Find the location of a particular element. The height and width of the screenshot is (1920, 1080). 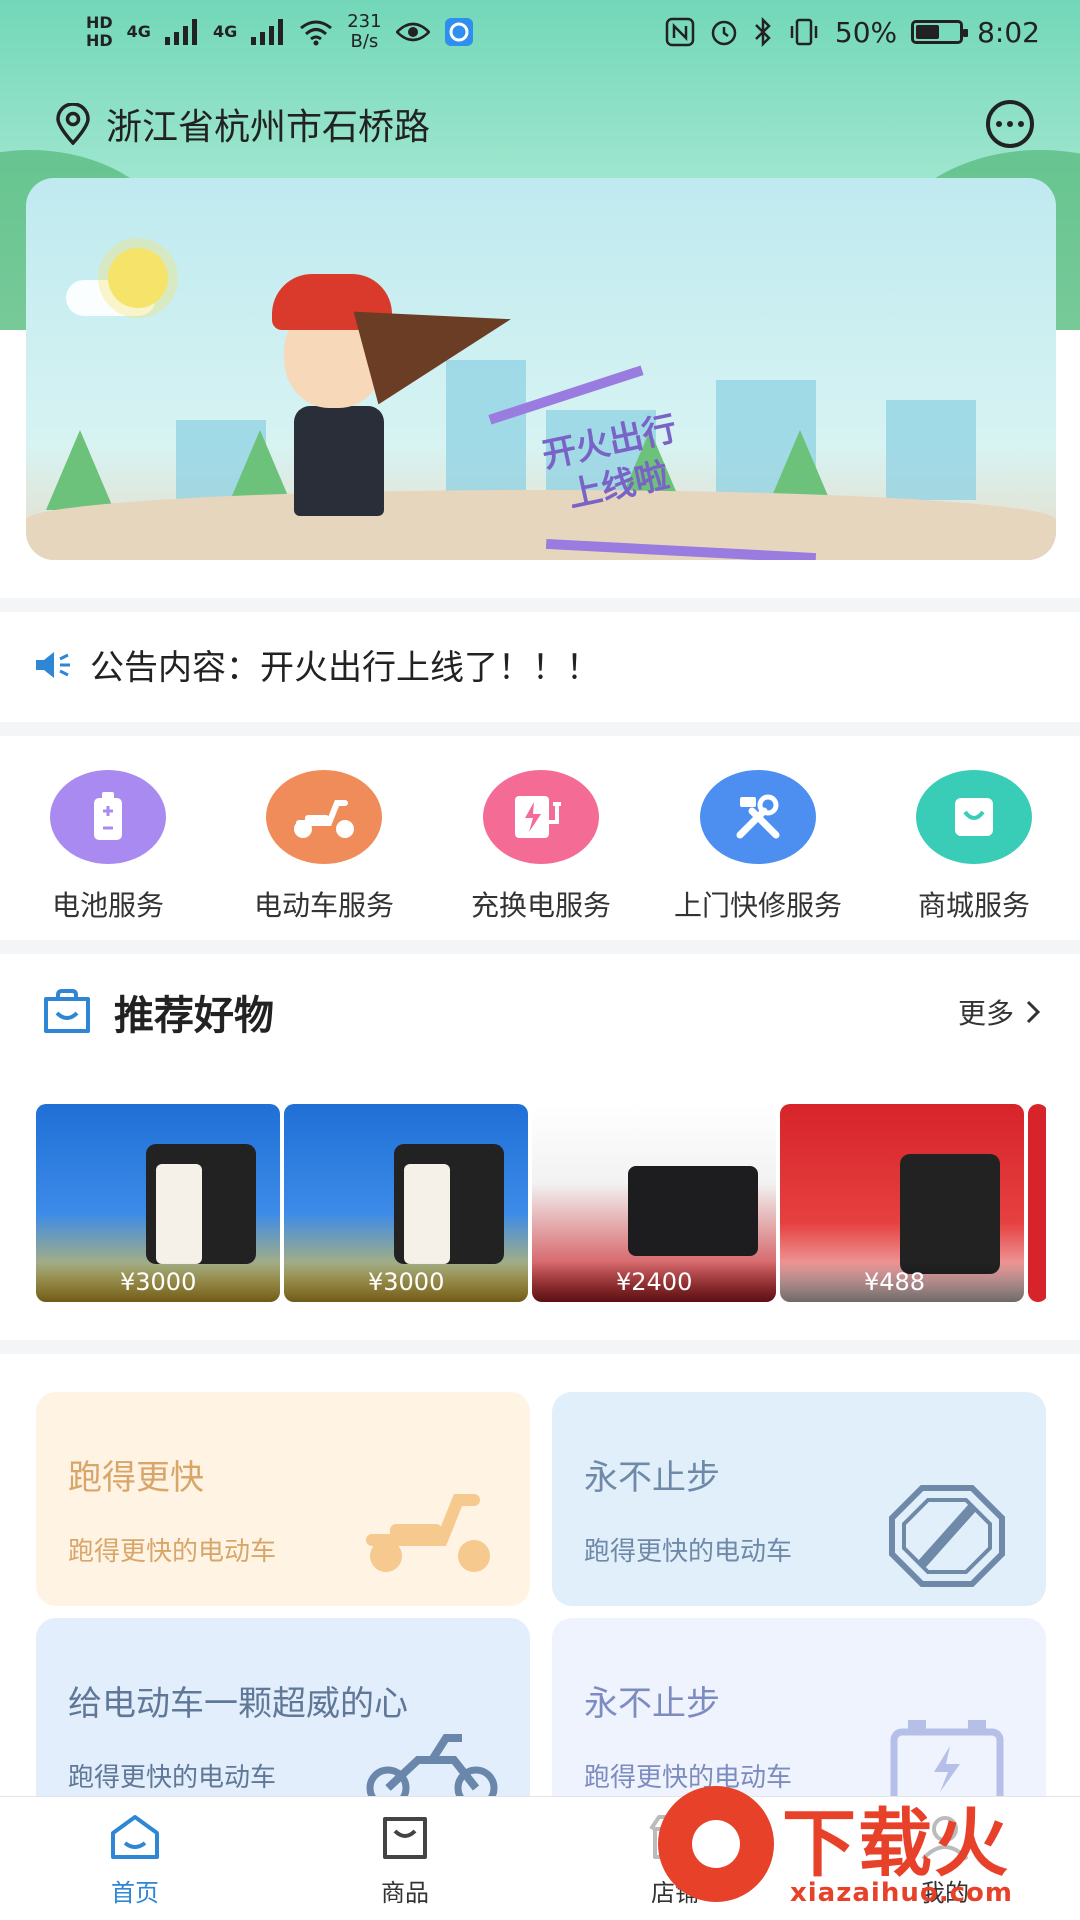

tools-icon is located at coordinates (758, 817).